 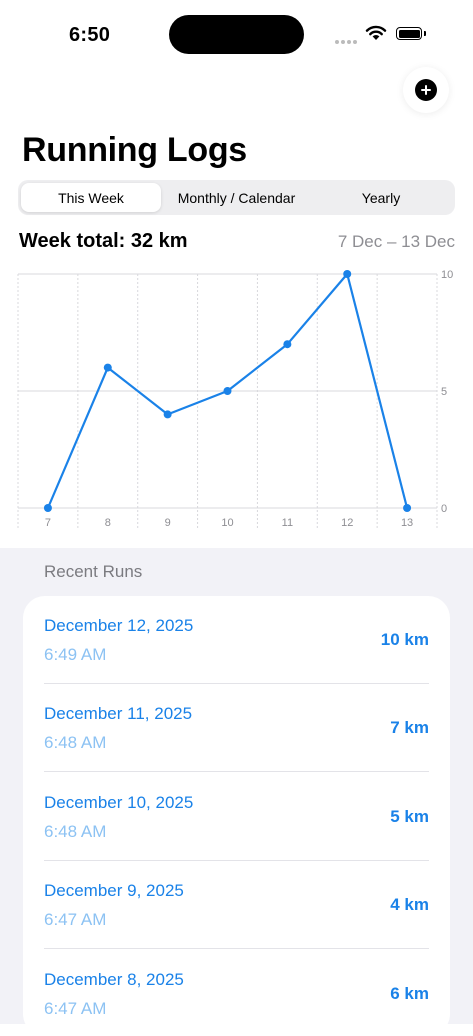 I want to click on x-tick-label: 12, so click(x=347, y=523).